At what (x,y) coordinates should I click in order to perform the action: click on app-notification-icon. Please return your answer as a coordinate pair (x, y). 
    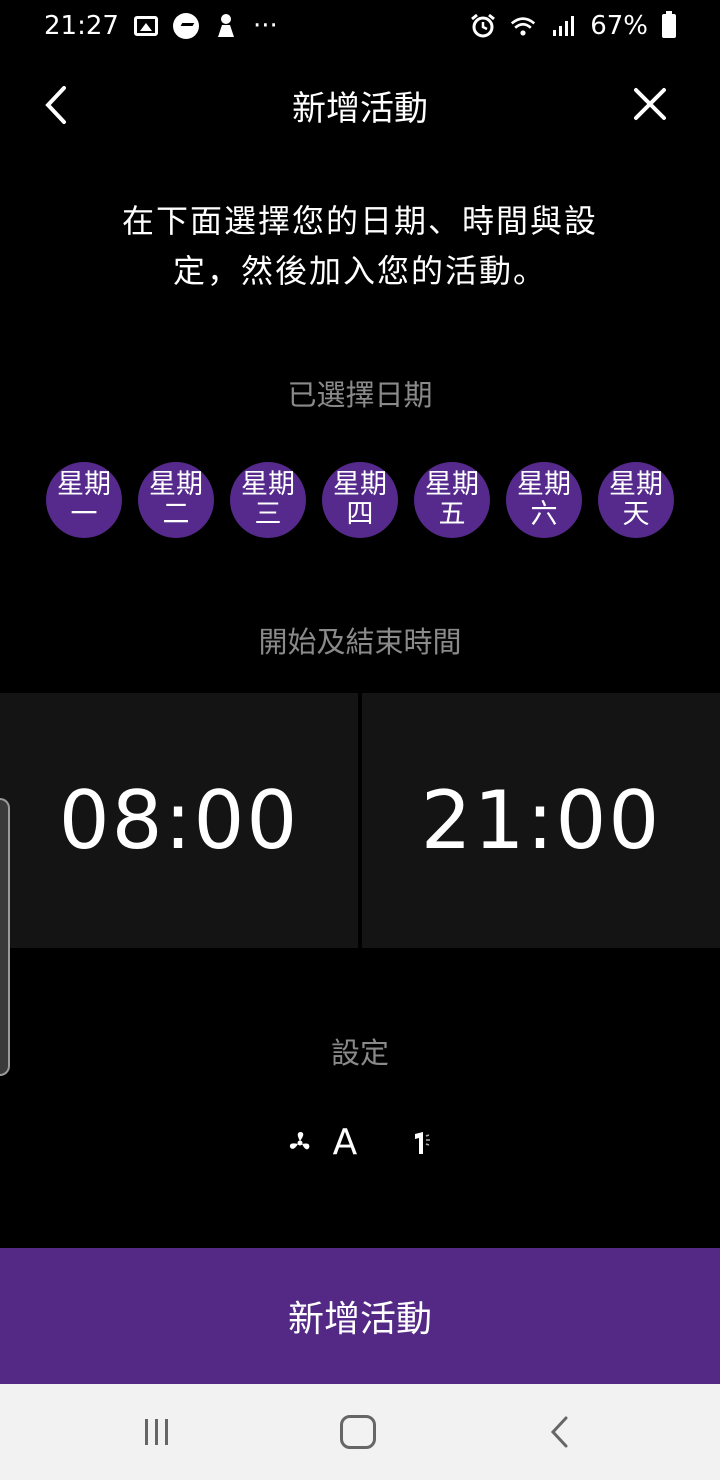
    Looking at the image, I should click on (226, 26).